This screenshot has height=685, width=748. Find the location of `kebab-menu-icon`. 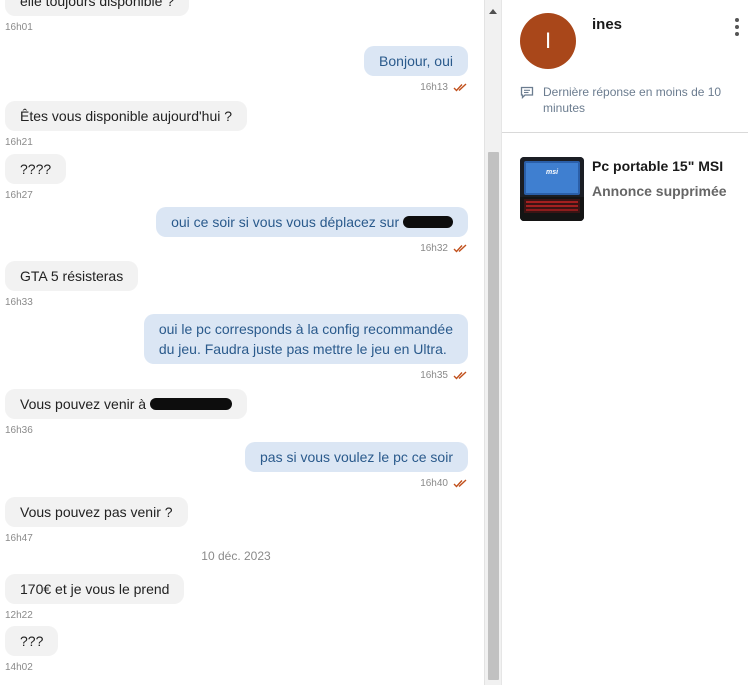

kebab-menu-icon is located at coordinates (737, 28).